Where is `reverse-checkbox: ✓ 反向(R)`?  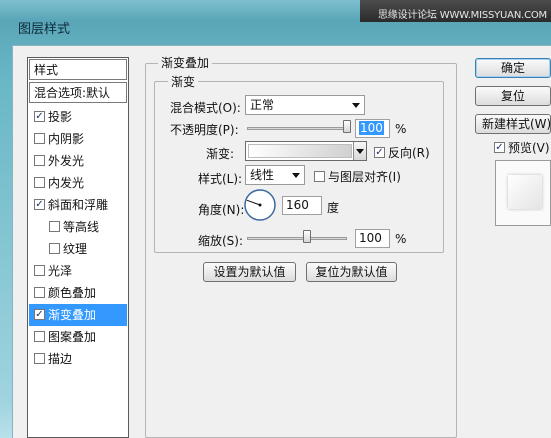 reverse-checkbox: ✓ 反向(R) is located at coordinates (402, 152).